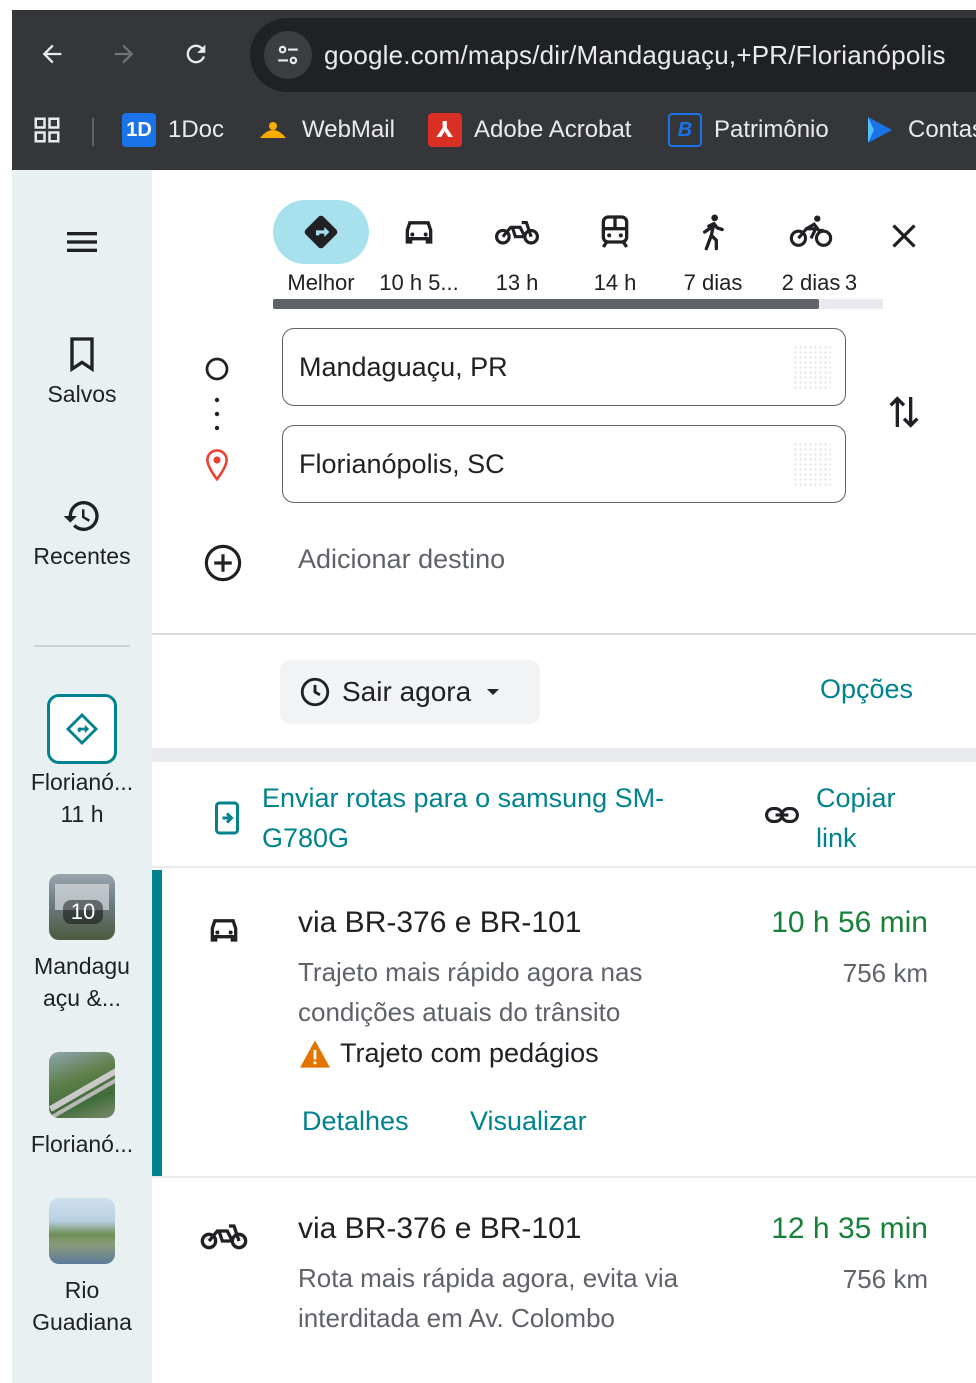 This screenshot has width=976, height=1383. I want to click on hamburger-menu-icon, so click(82, 242).